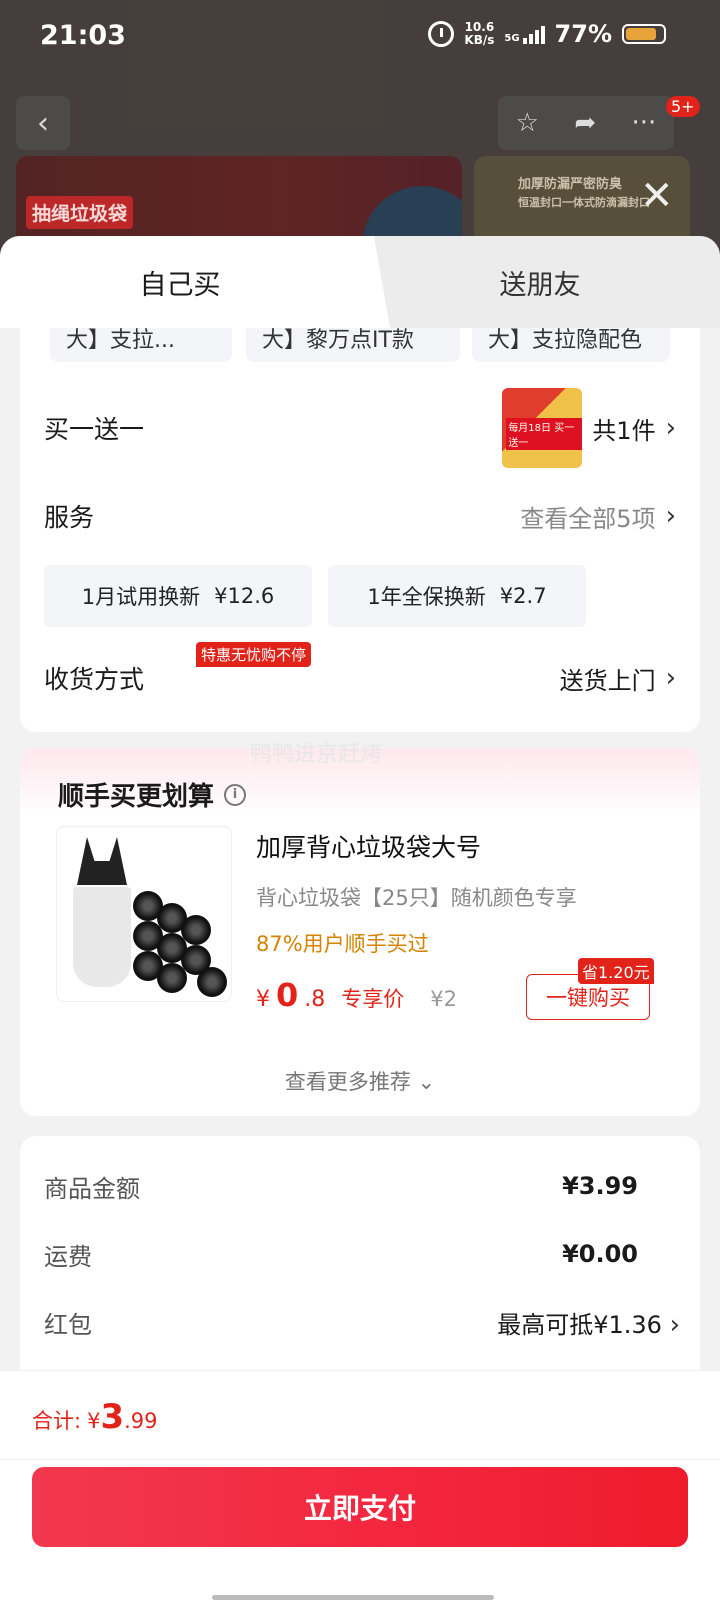 Image resolution: width=720 pixels, height=1600 pixels. Describe the element at coordinates (360, 1081) in the screenshot. I see `more-recommendations-link: 查看更多推荐 ⌄` at that location.